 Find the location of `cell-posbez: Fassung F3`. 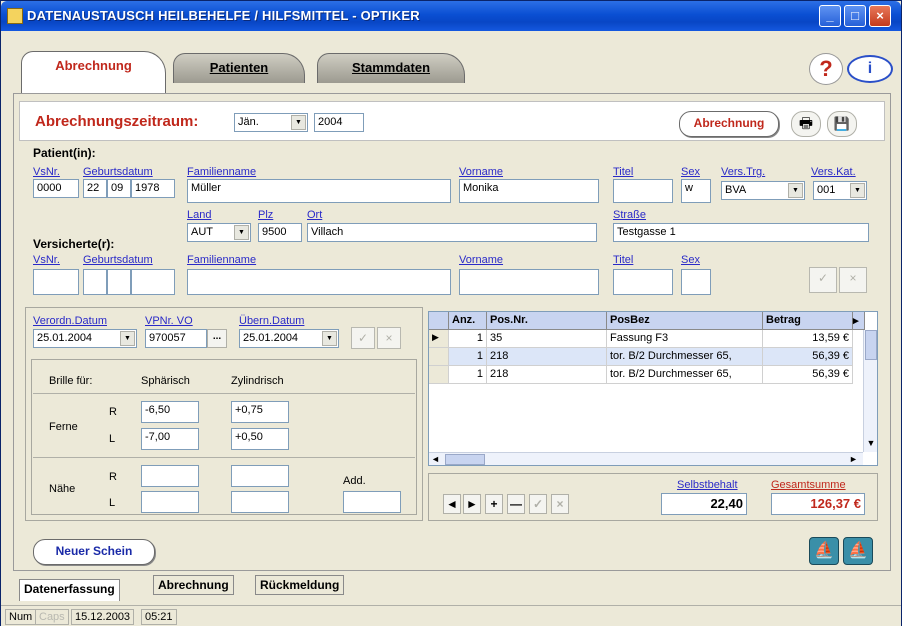

cell-posbez: Fassung F3 is located at coordinates (685, 339).